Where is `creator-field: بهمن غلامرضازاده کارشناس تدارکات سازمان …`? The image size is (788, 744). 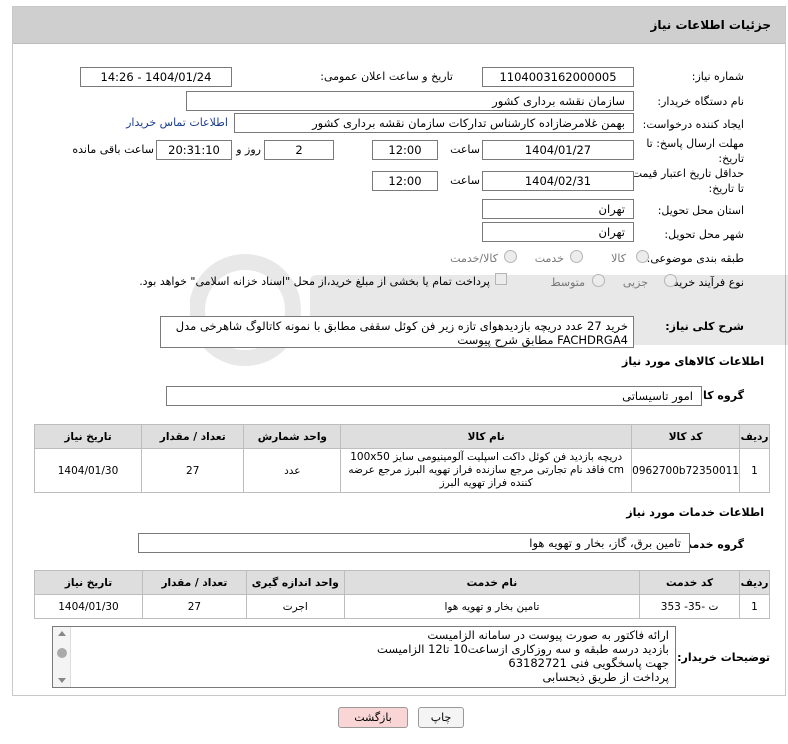 creator-field: بهمن غلامرضازاده کارشناس تدارکات سازمان … is located at coordinates (434, 123).